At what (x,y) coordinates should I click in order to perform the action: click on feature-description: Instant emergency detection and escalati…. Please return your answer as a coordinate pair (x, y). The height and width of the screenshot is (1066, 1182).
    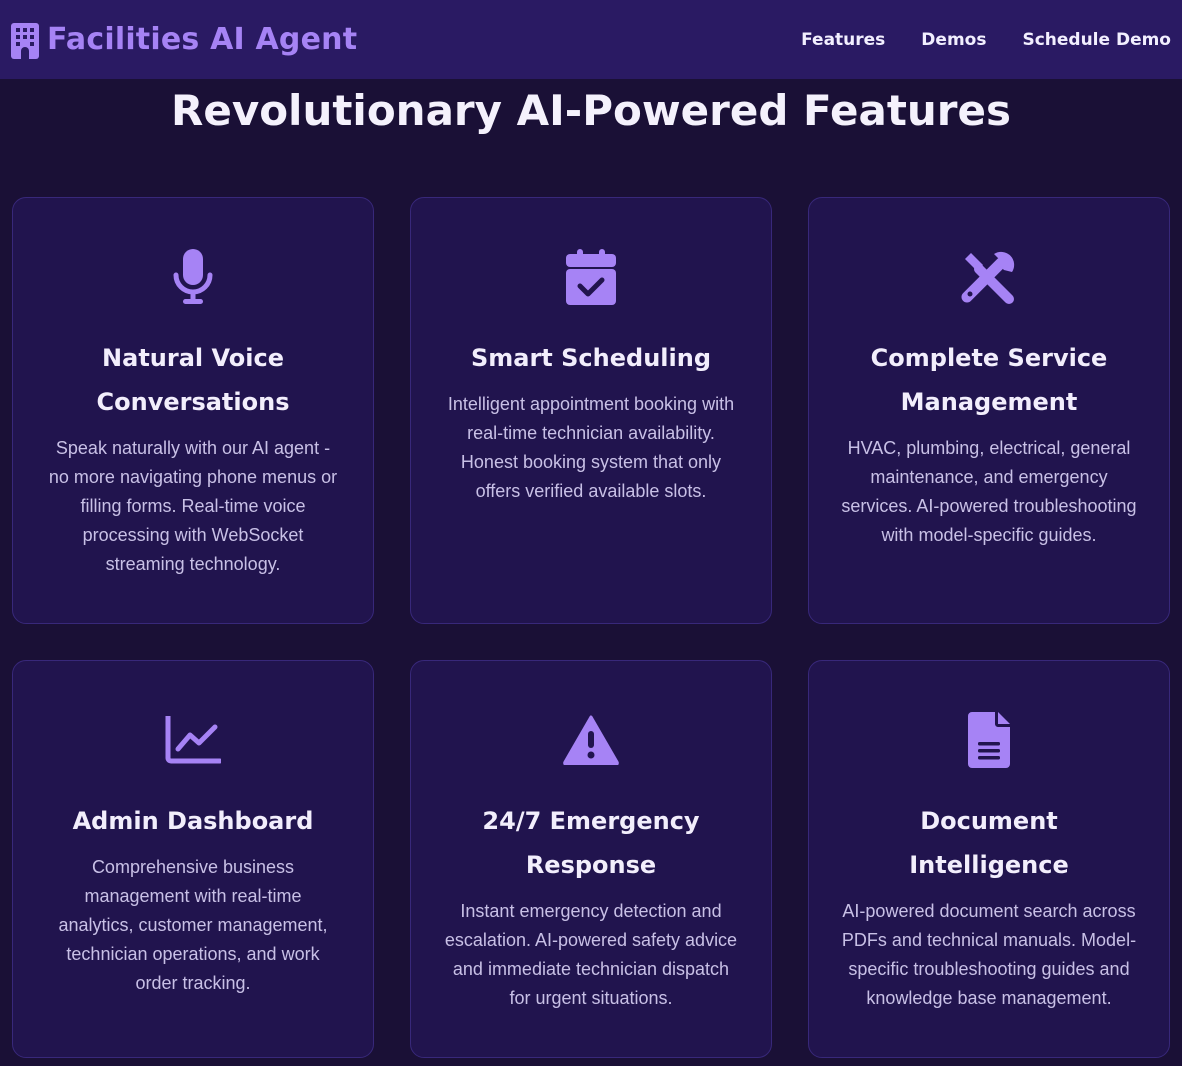
    Looking at the image, I should click on (591, 954).